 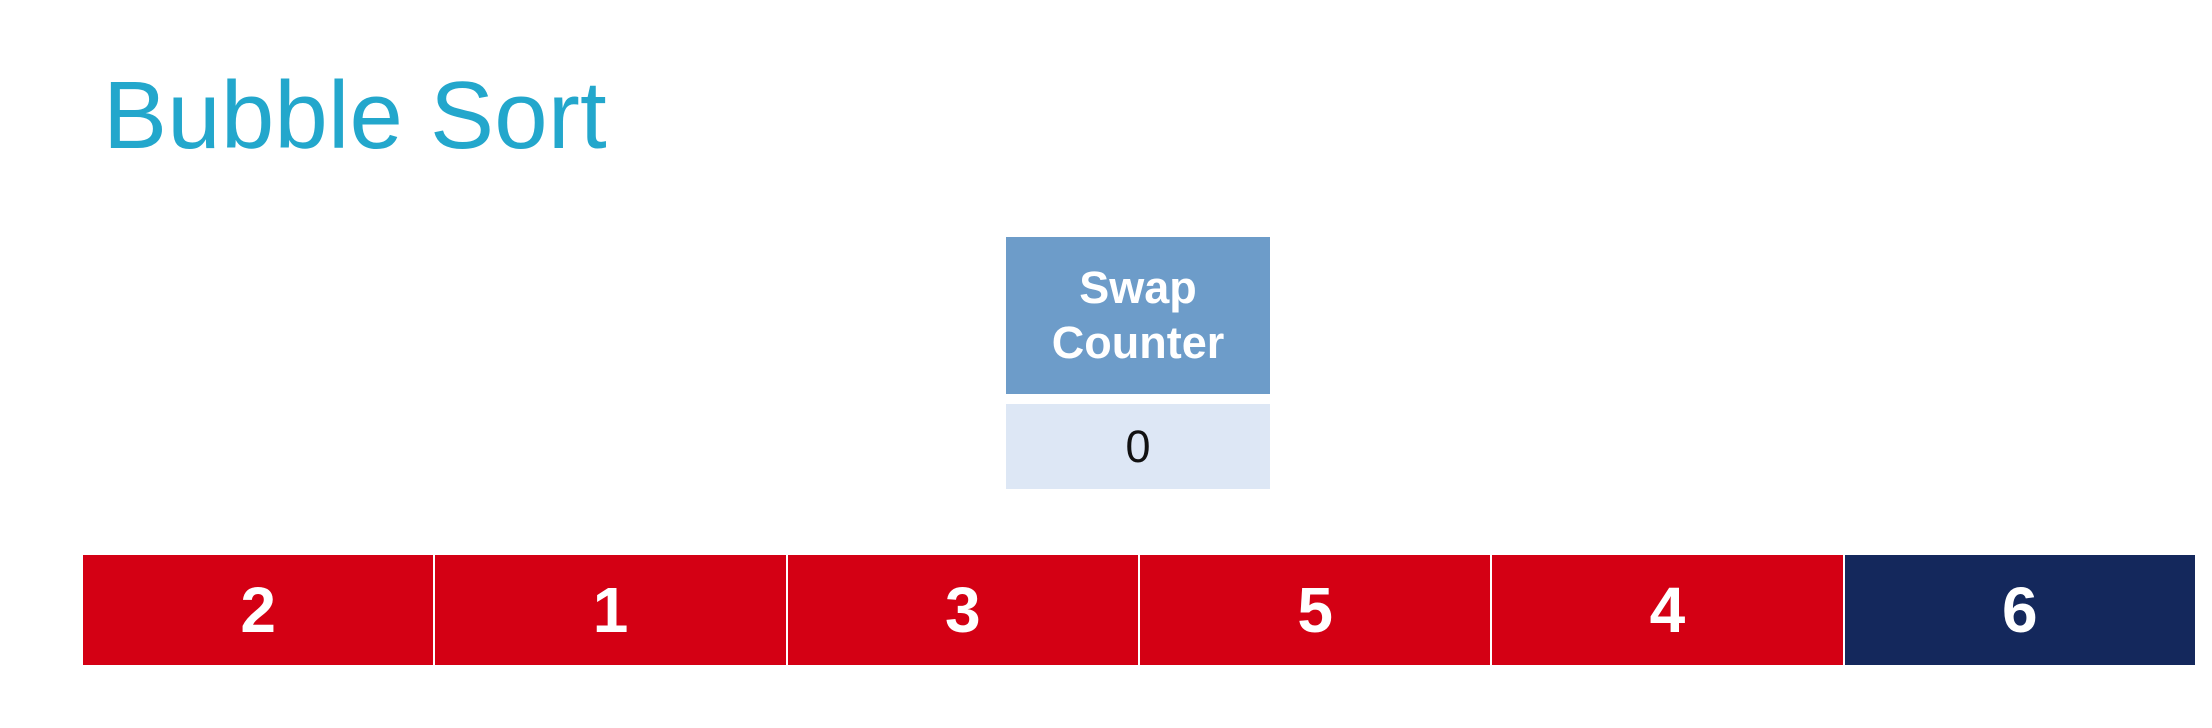 I want to click on array-cell: 3, so click(x=963, y=610).